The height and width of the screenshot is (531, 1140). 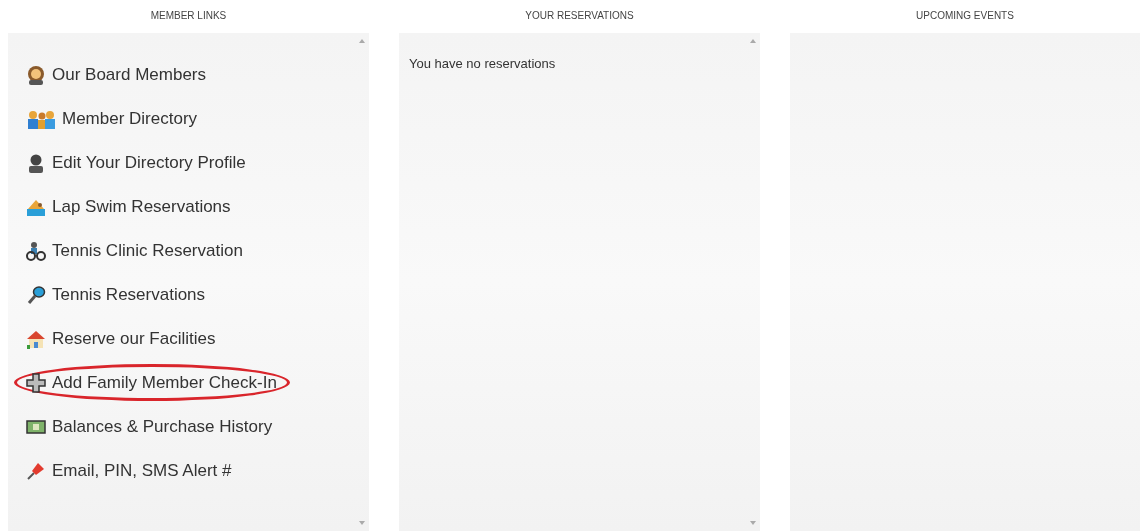 I want to click on person-icon, so click(x=36, y=162).